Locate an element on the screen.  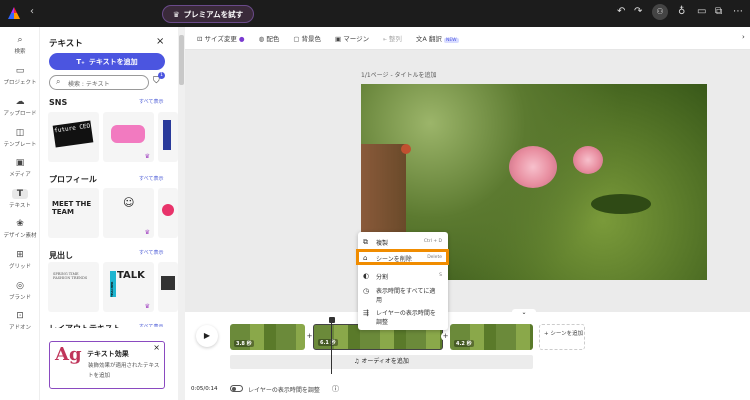
share-icon: ⧉ is located at coordinates (718, 11).